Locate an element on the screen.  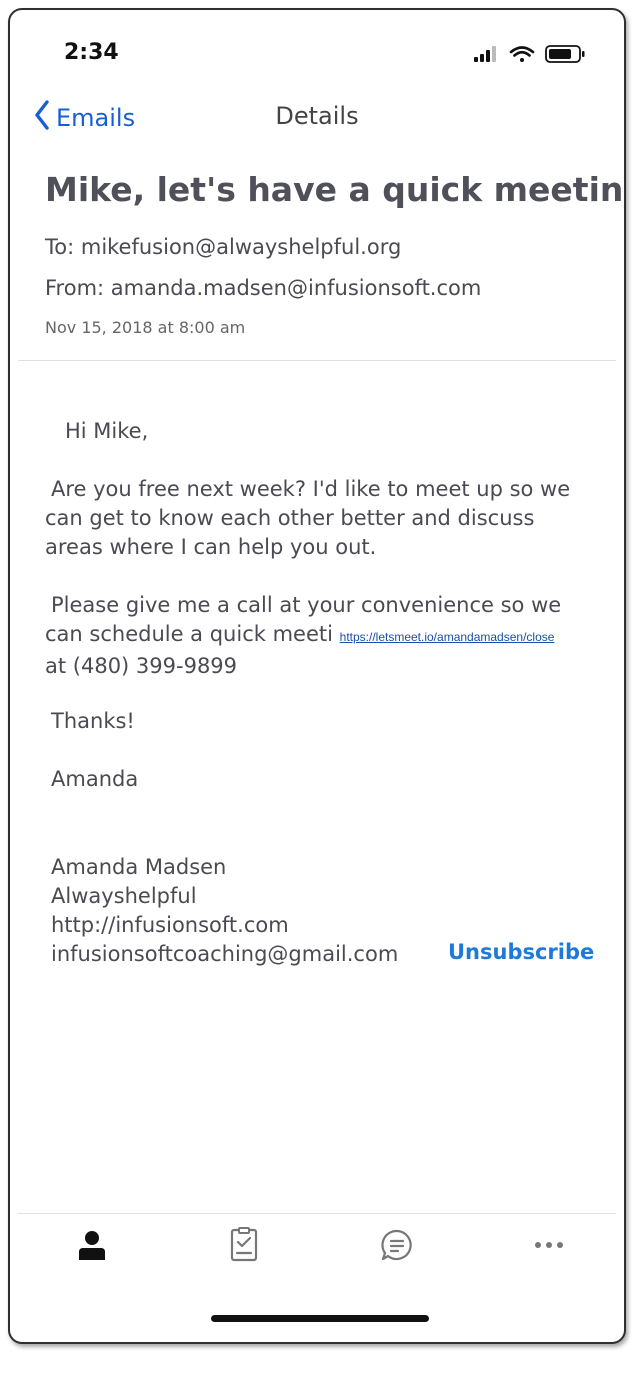
paragraph-line: areas where I can help you out. is located at coordinates (211, 547).